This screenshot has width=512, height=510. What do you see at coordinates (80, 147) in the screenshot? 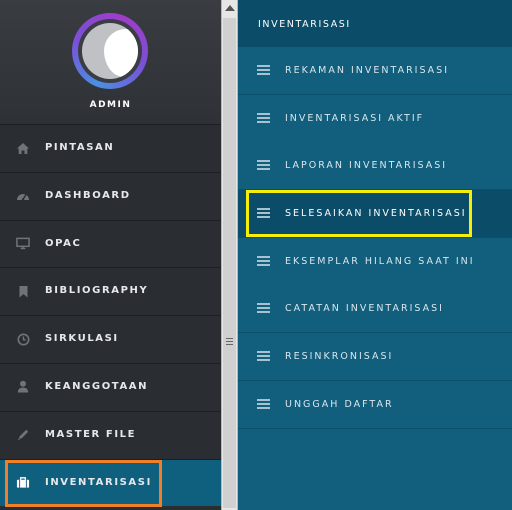
I see `sidebar-item-label: PINTASAN` at bounding box center [80, 147].